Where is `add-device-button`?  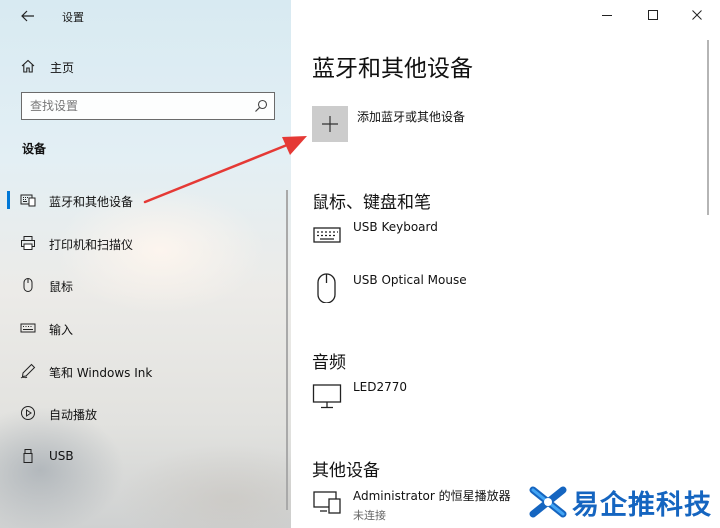 add-device-button is located at coordinates (330, 124).